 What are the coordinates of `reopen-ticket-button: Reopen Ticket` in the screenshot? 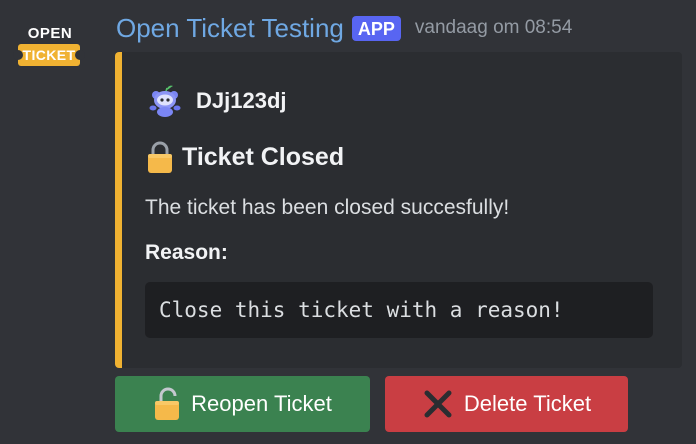 It's located at (242, 404).